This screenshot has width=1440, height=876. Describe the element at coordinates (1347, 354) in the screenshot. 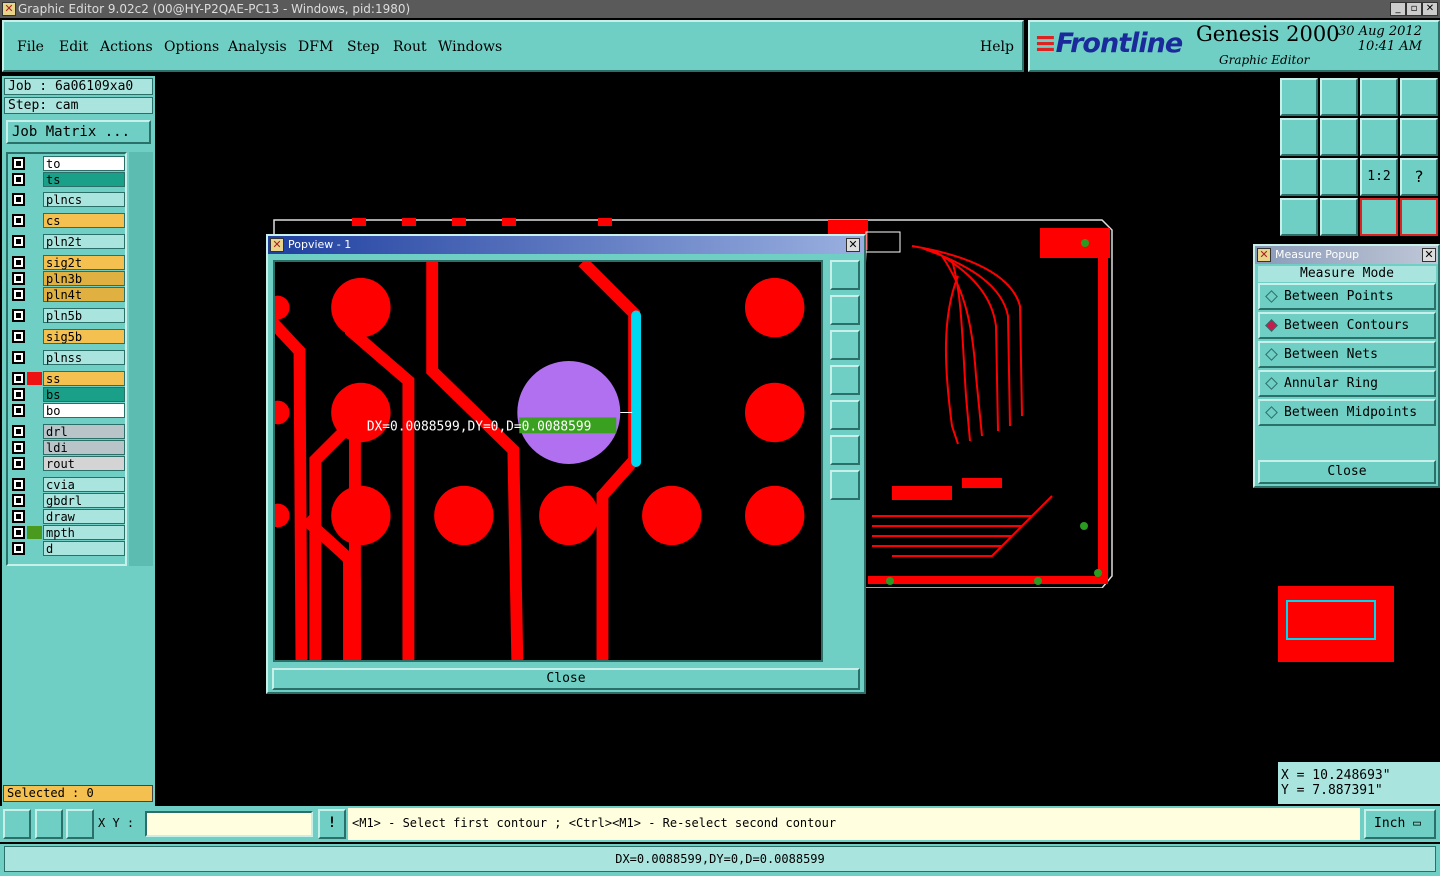

I see `mode-between-nets: Between Nets` at that location.